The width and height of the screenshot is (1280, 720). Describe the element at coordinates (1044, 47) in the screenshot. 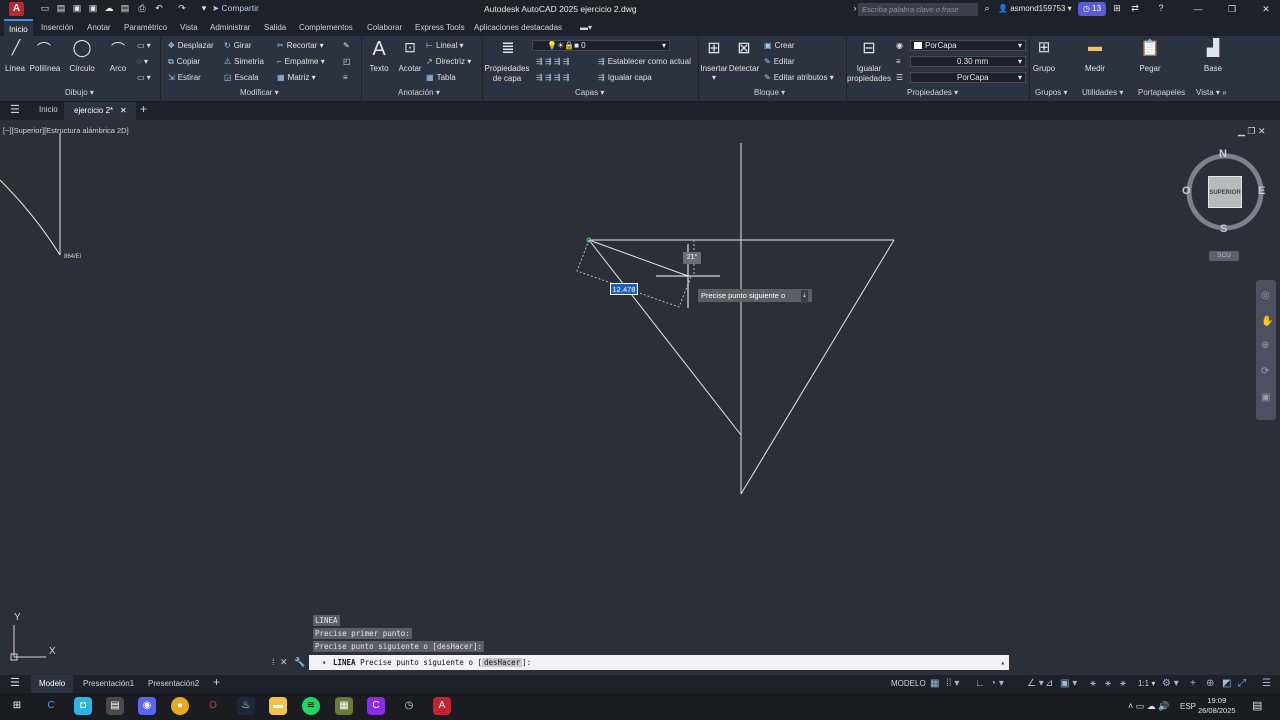

I see `group-icon: ⊞` at that location.